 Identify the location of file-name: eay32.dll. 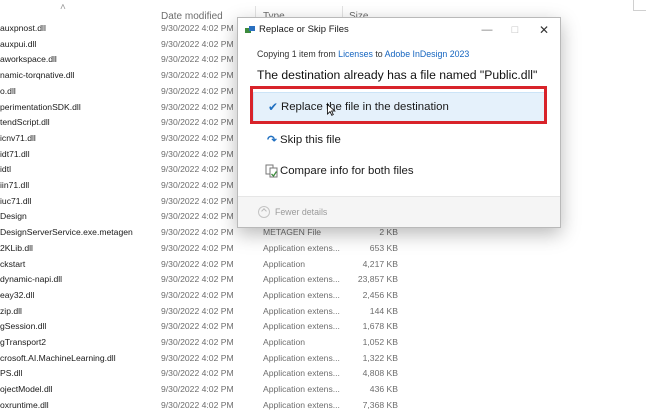
(17, 294).